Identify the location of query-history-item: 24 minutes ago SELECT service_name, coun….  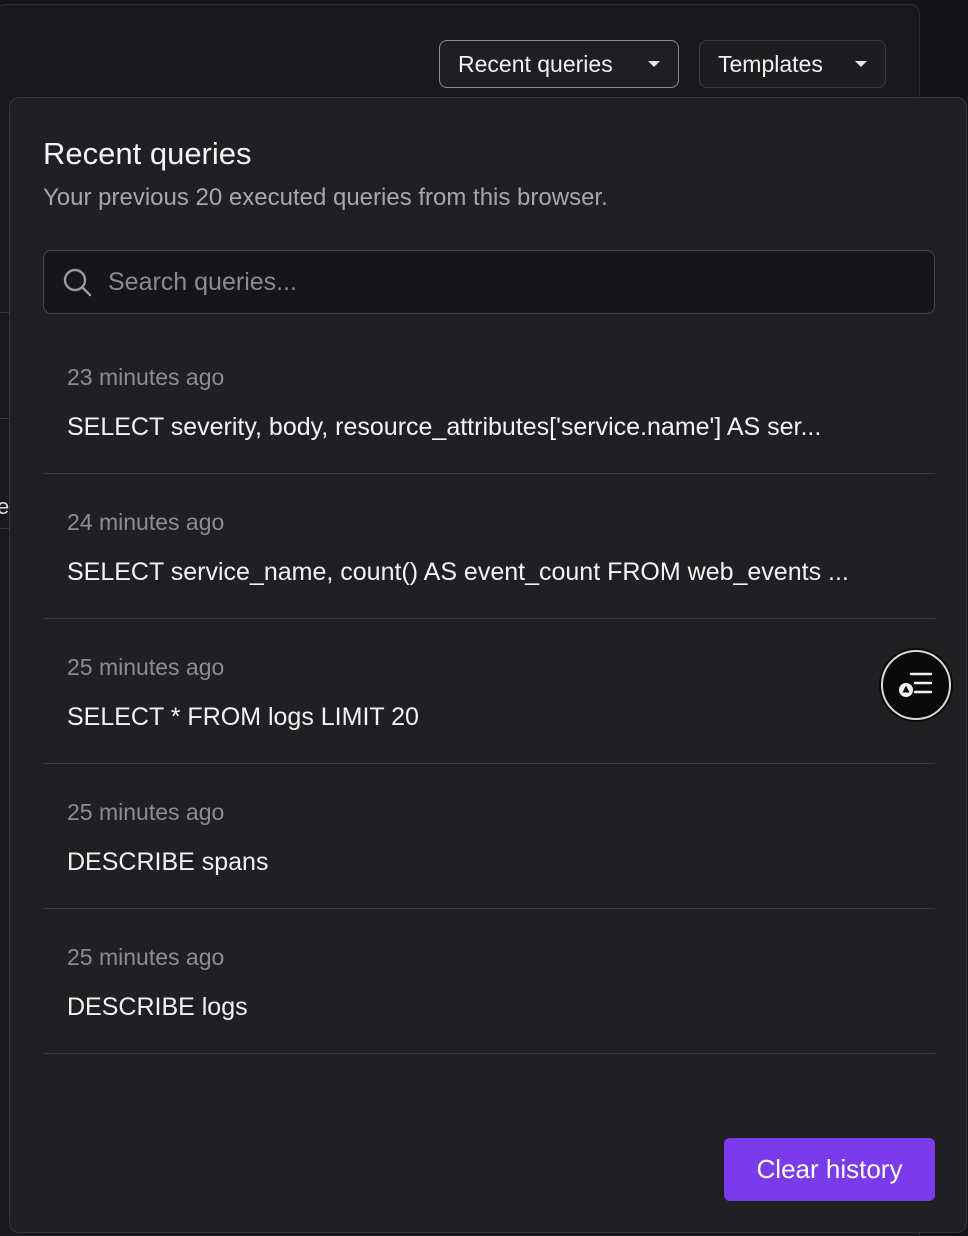
(489, 546).